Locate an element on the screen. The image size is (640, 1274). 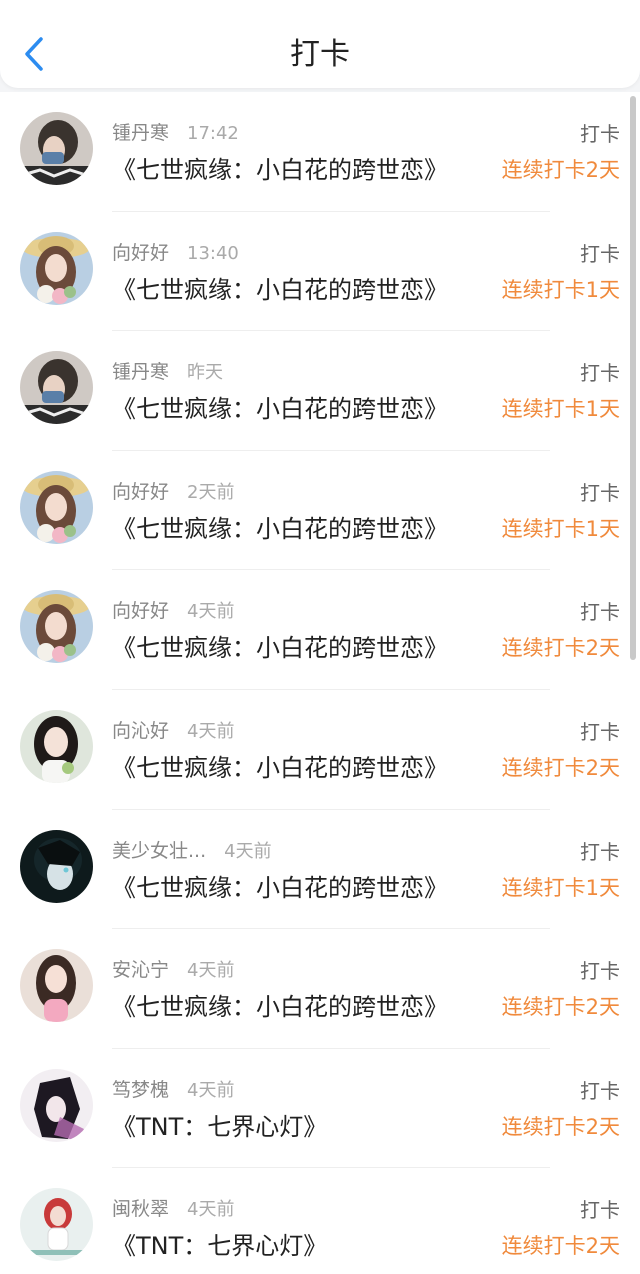
post-time: 17:42 is located at coordinates (213, 133).